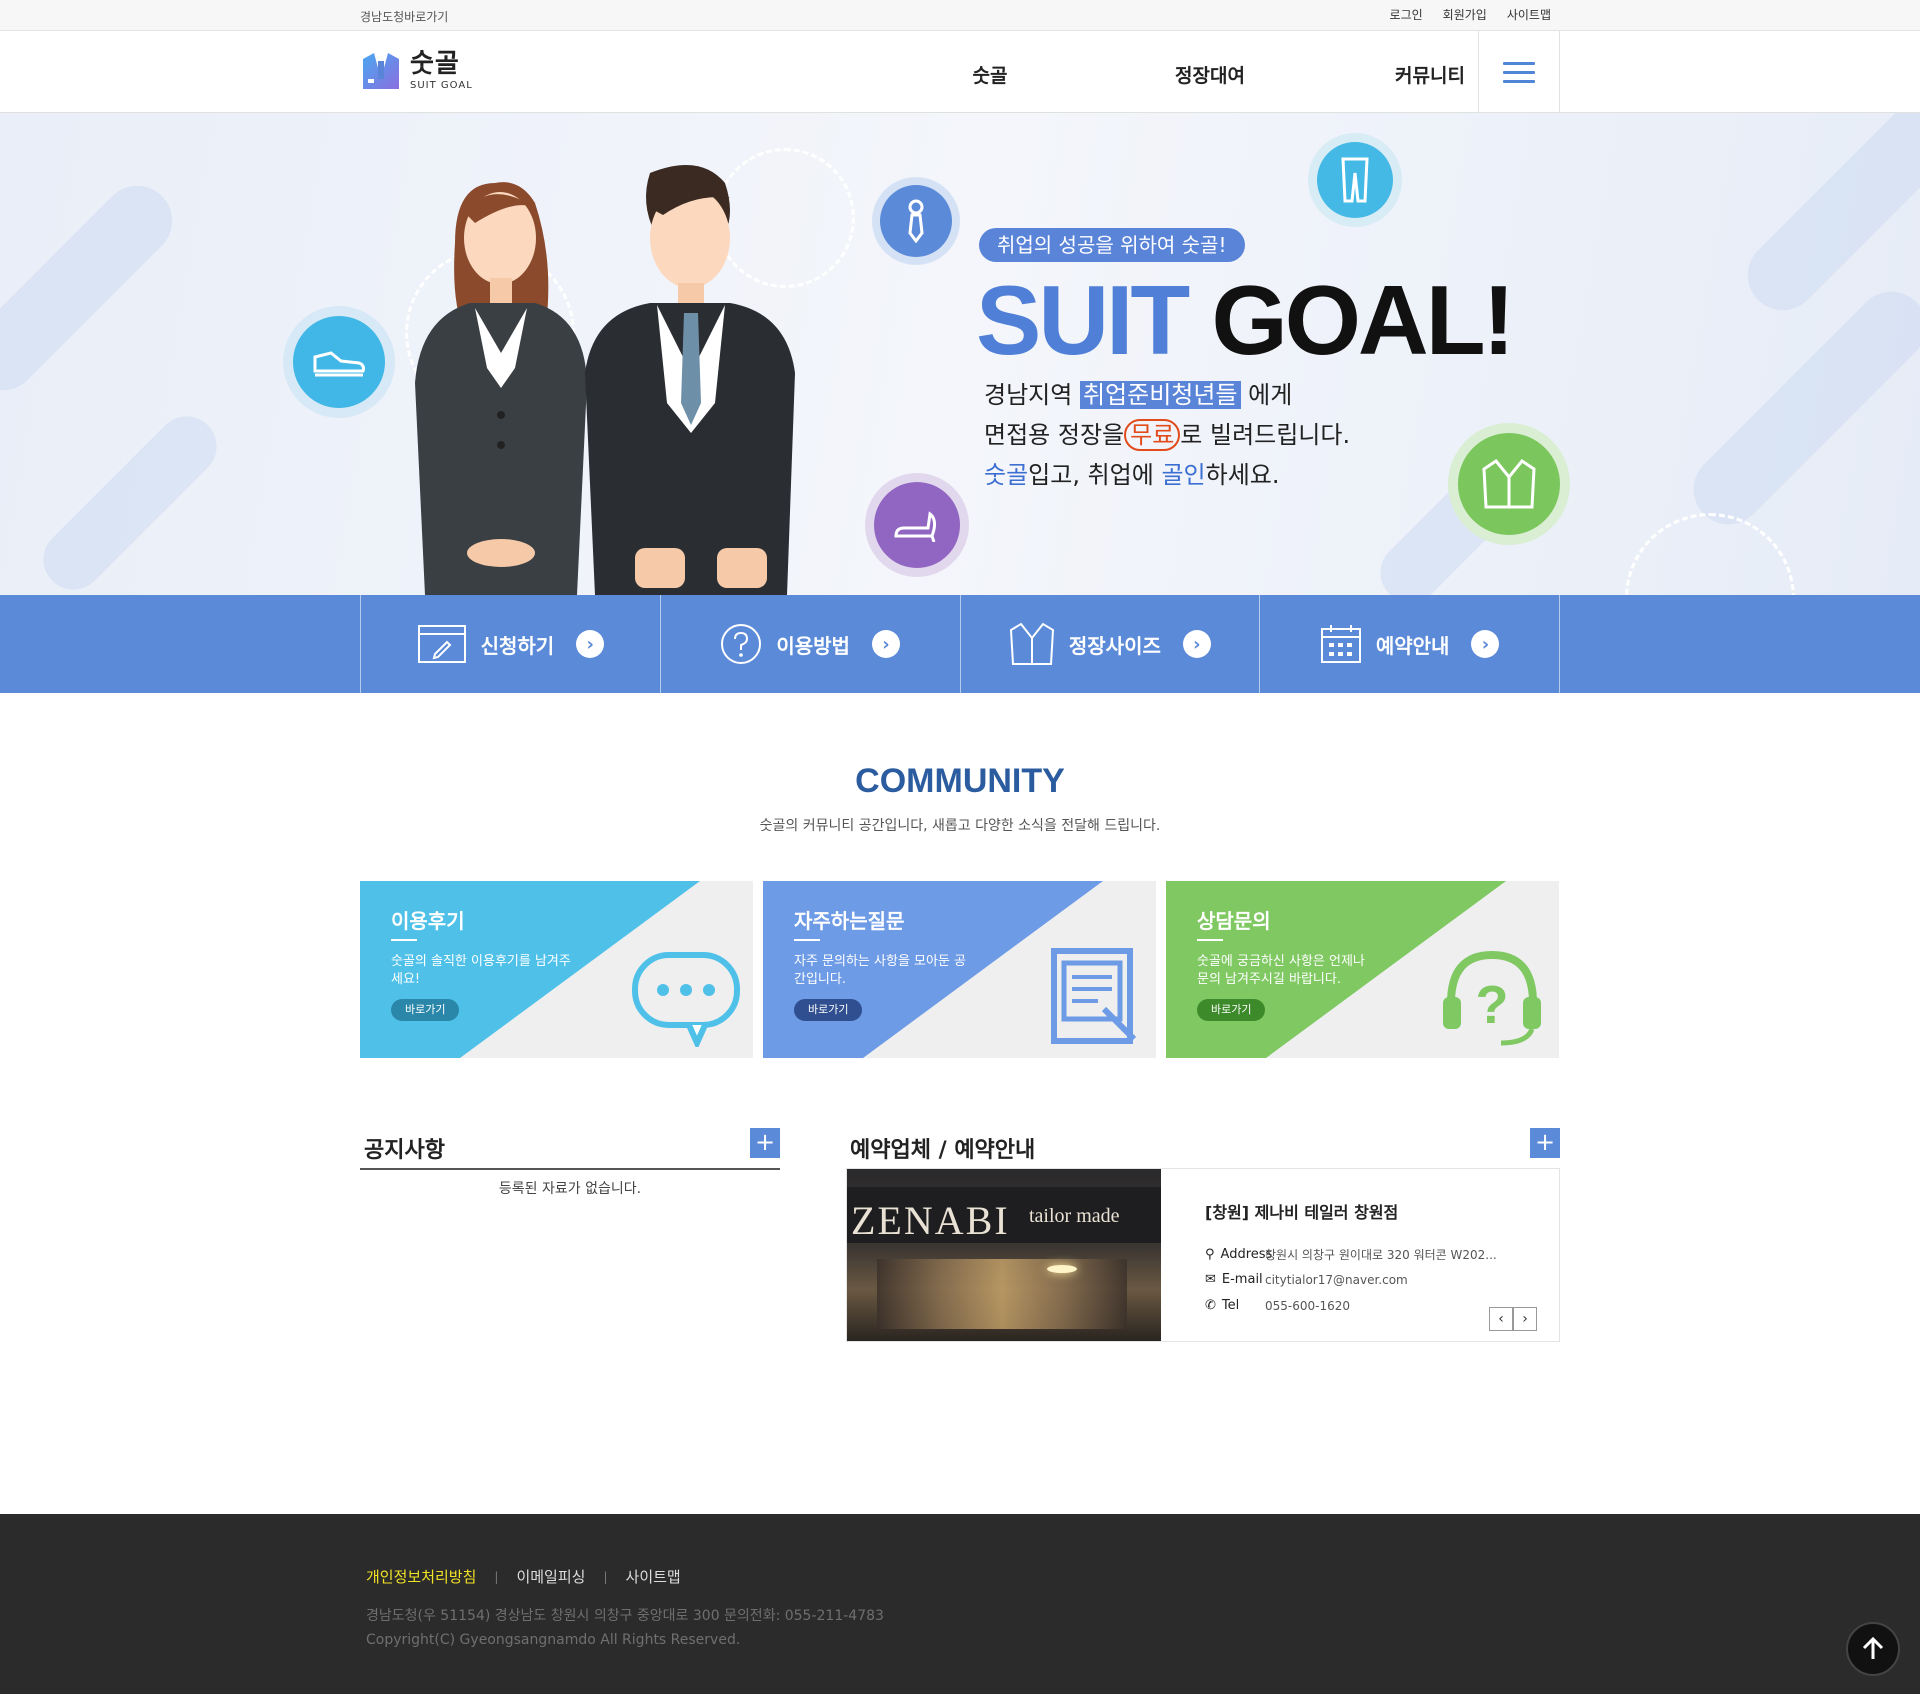  Describe the element at coordinates (741, 644) in the screenshot. I see `question-circle-icon` at that location.